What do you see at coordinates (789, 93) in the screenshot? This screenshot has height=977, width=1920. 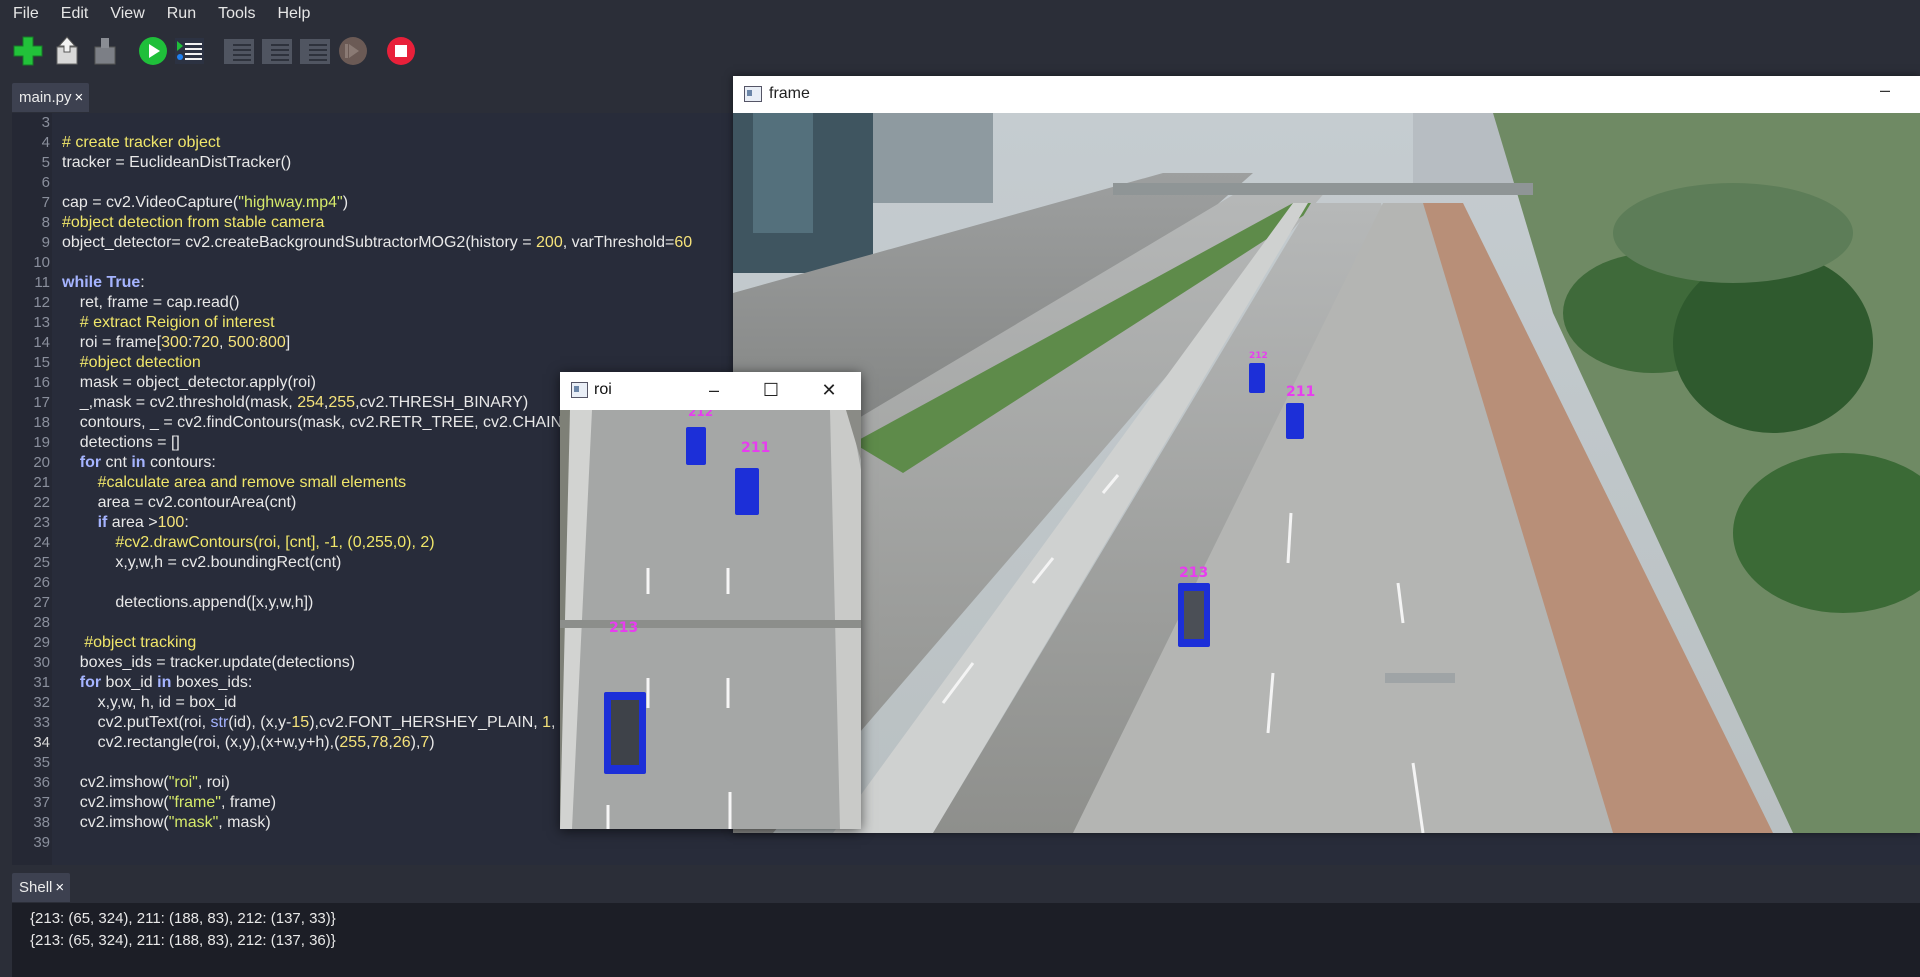 I see `window-title: frame` at bounding box center [789, 93].